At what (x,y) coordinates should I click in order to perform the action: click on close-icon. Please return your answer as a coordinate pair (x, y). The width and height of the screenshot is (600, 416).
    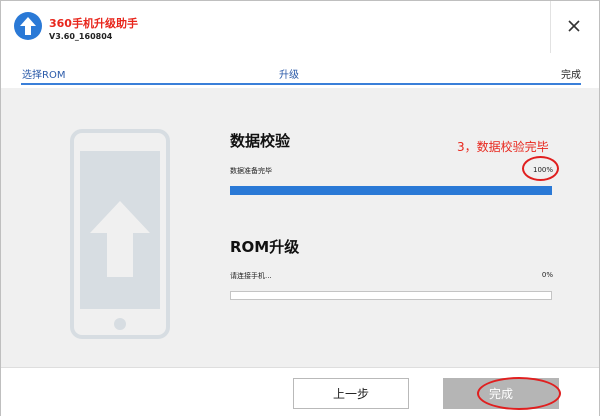
    Looking at the image, I should click on (574, 26).